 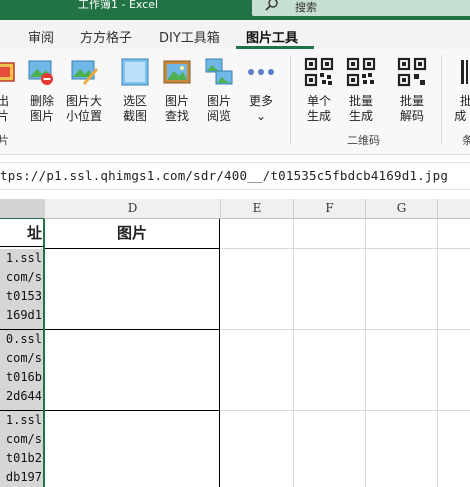 I want to click on export-image-label: 出 片, so click(x=4, y=108).